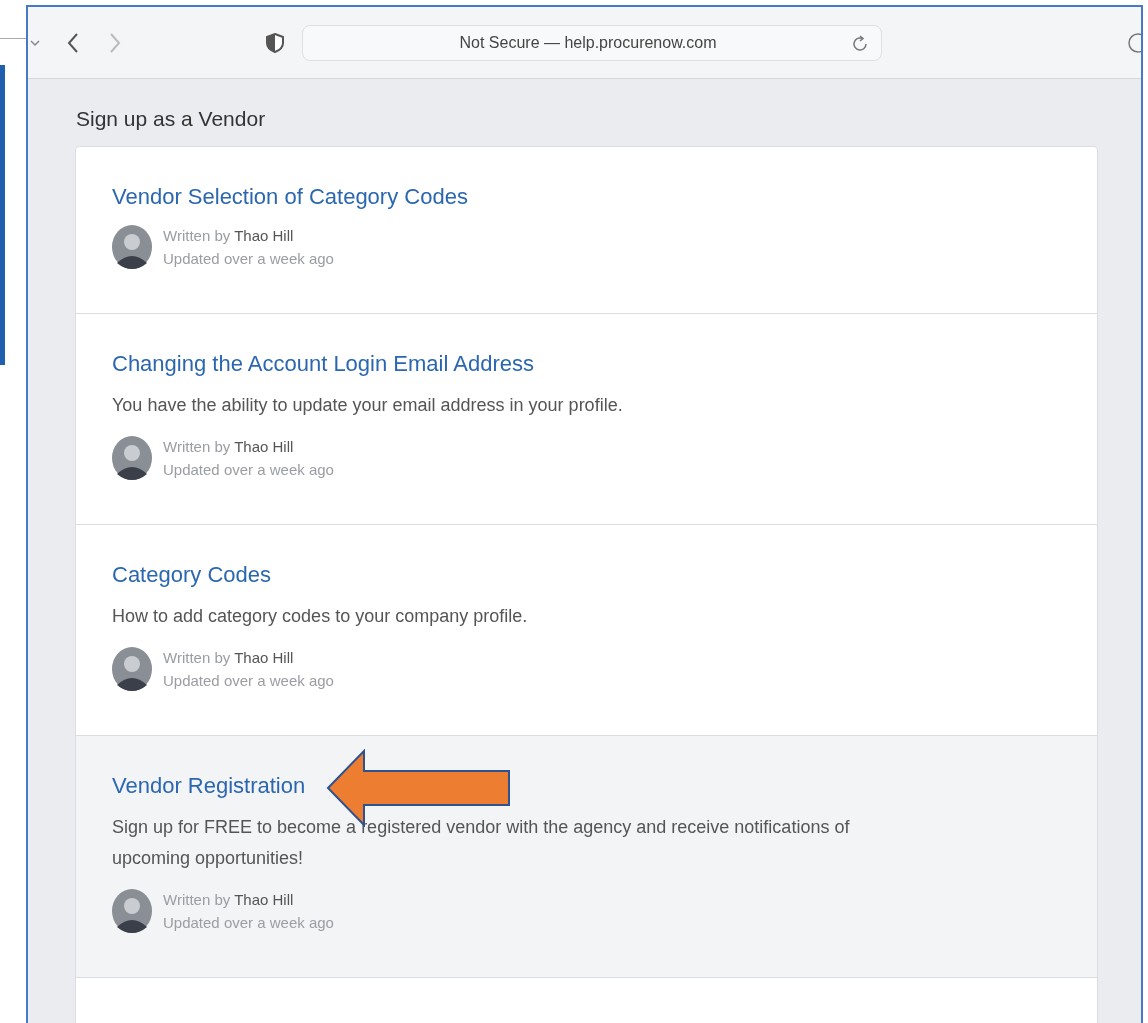  I want to click on shield-icon, so click(275, 42).